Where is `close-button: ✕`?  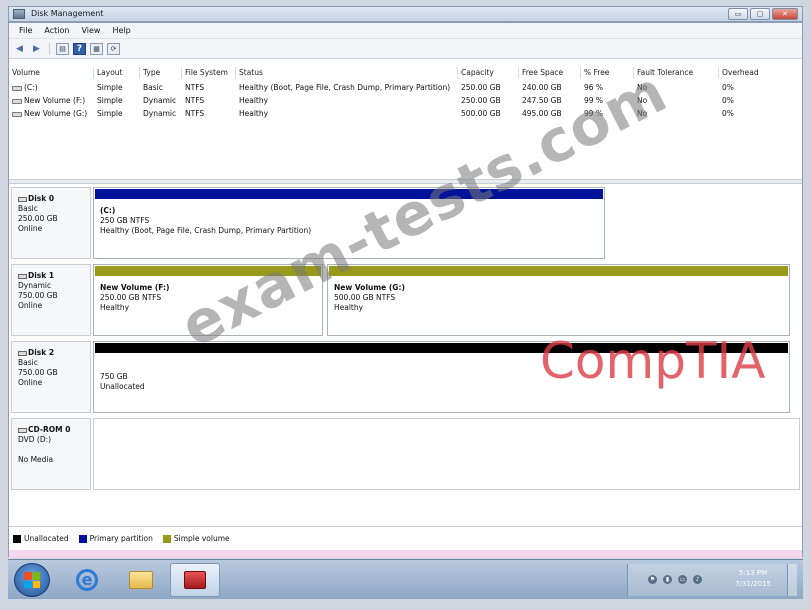
close-button: ✕ is located at coordinates (785, 14).